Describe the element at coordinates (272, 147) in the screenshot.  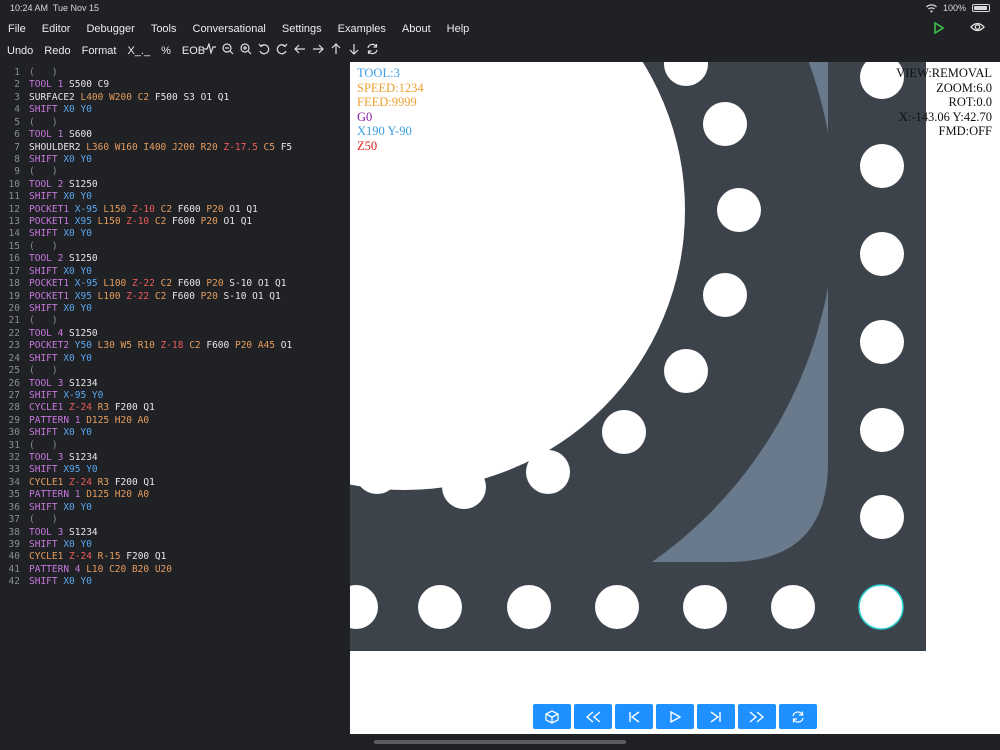
I see `code-token: C5` at that location.